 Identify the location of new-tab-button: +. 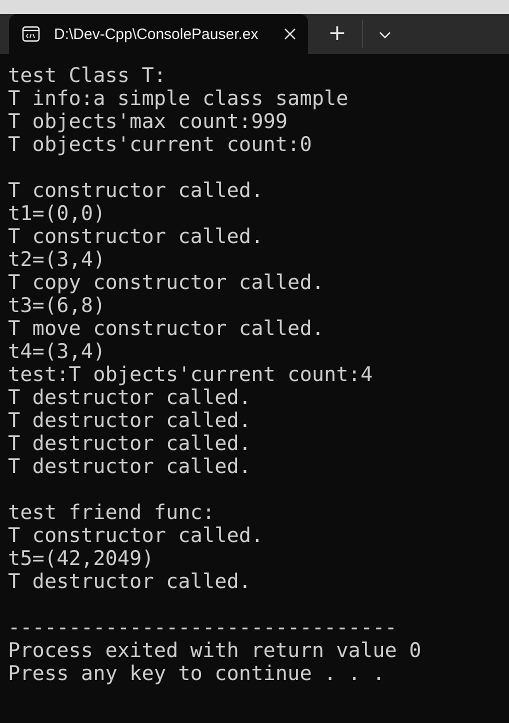
(337, 34).